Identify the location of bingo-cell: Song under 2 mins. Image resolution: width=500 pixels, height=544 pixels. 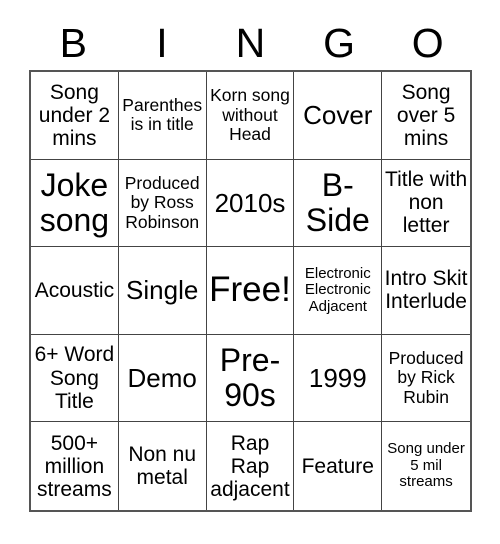
(75, 116).